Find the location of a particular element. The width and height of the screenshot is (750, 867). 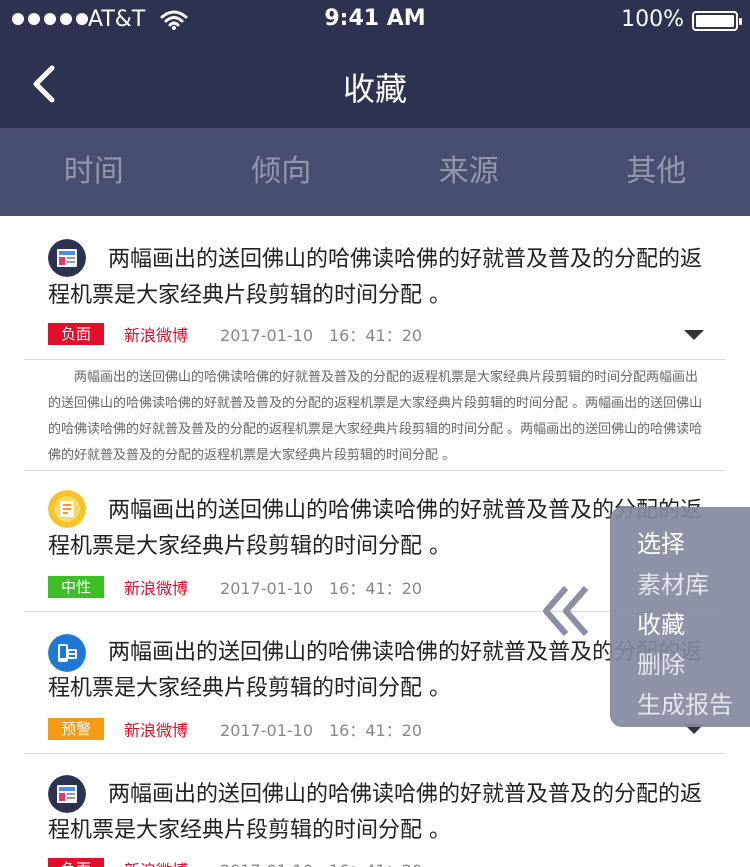

tab-tendency: 倾向 is located at coordinates (282, 172).